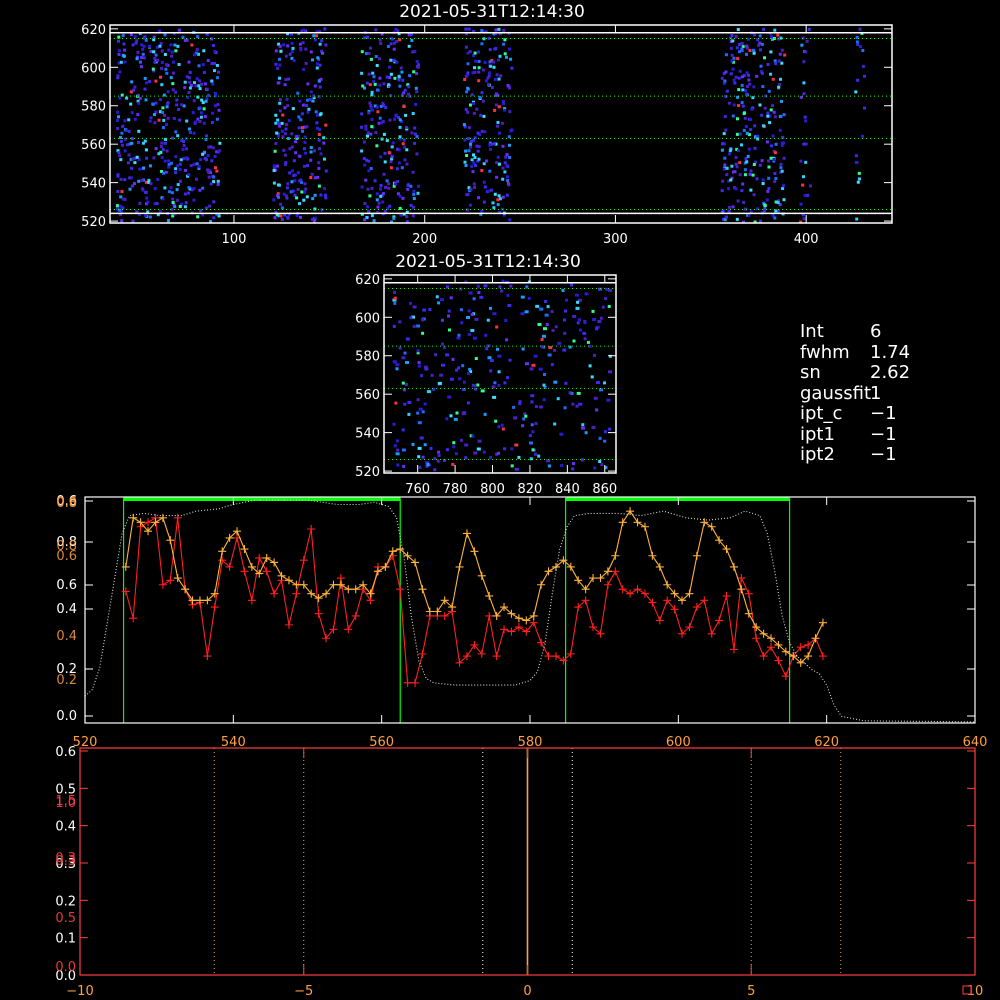 Image resolution: width=1000 pixels, height=1000 pixels. I want to click on y-tick-label-white: 0.2, so click(65, 901).